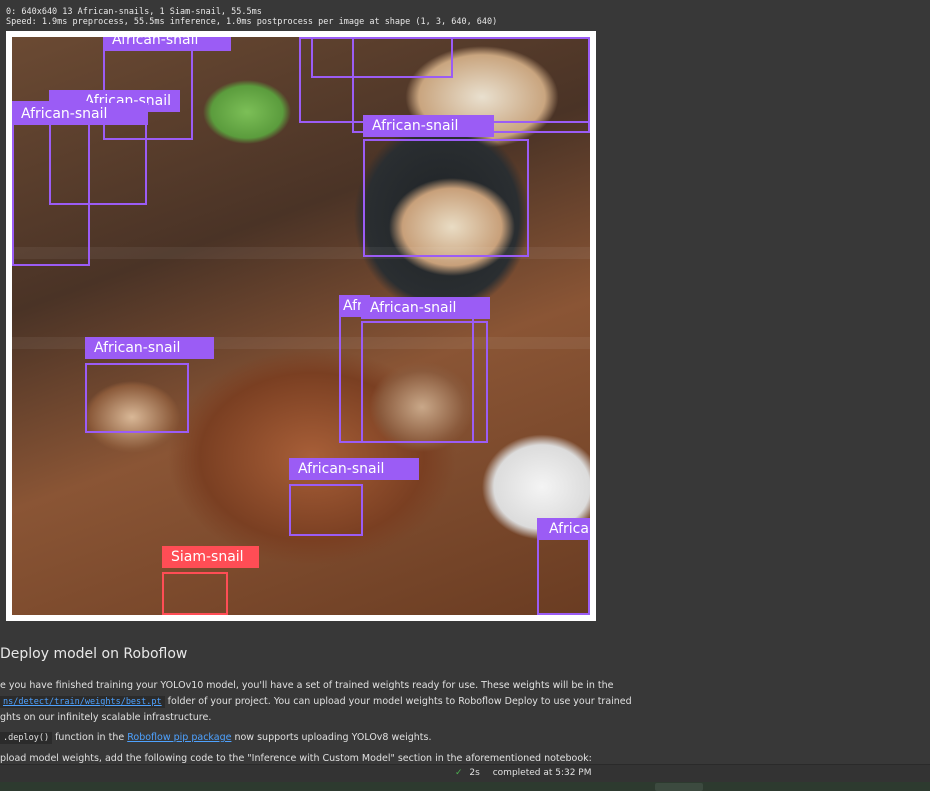 The width and height of the screenshot is (930, 791). Describe the element at coordinates (210, 557) in the screenshot. I see `label-siam: Siam-snail` at that location.